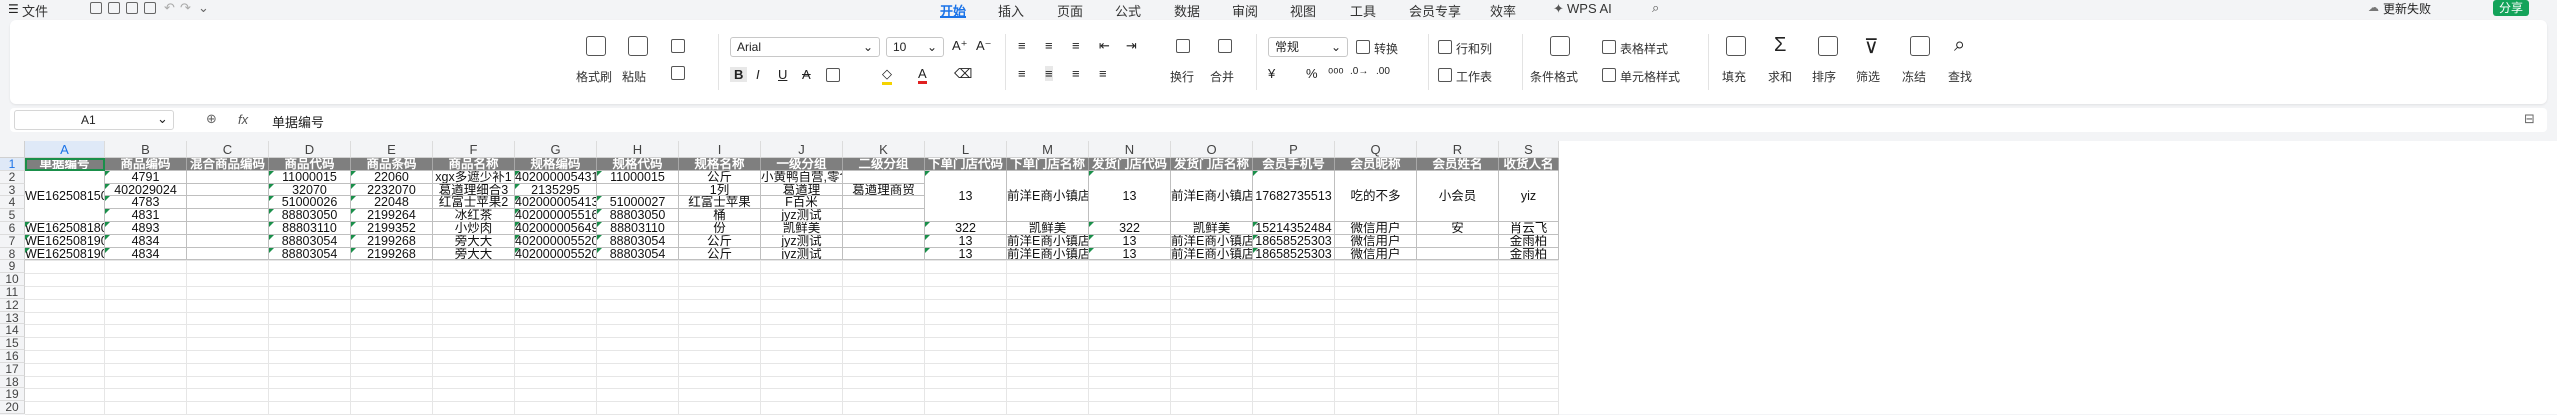 The image size is (2557, 415). What do you see at coordinates (638, 203) in the screenshot?
I see `table-cell: 51000027` at bounding box center [638, 203].